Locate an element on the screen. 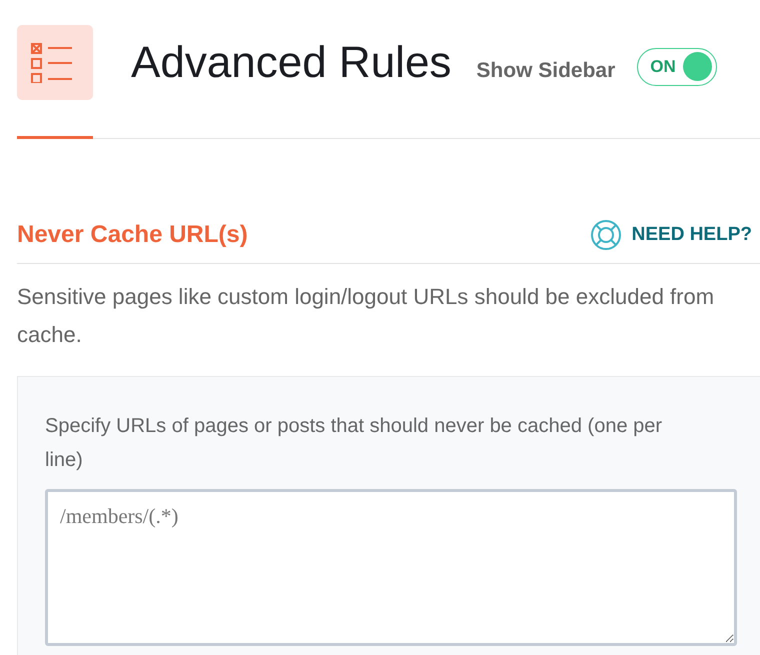 Image resolution: width=760 pixels, height=655 pixels. toggle-label: Show Sidebar is located at coordinates (546, 70).